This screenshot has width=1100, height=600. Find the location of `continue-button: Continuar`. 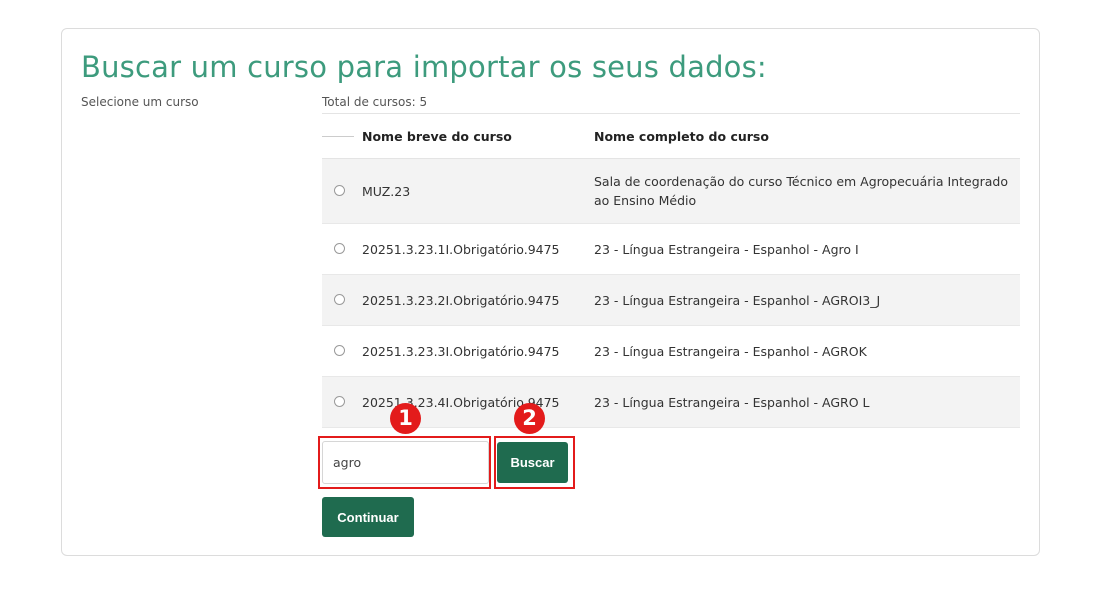

continue-button: Continuar is located at coordinates (368, 517).